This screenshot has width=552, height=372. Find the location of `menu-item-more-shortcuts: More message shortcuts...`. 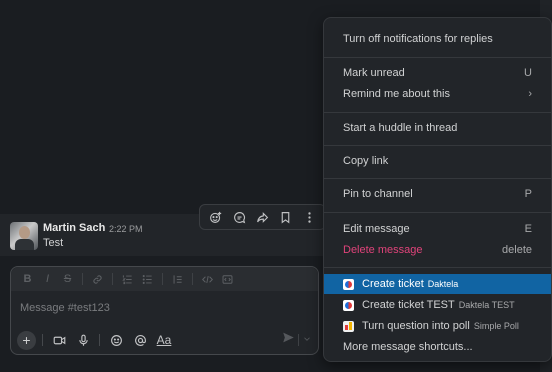

menu-item-more-shortcuts: More message shortcuts... is located at coordinates (437, 347).